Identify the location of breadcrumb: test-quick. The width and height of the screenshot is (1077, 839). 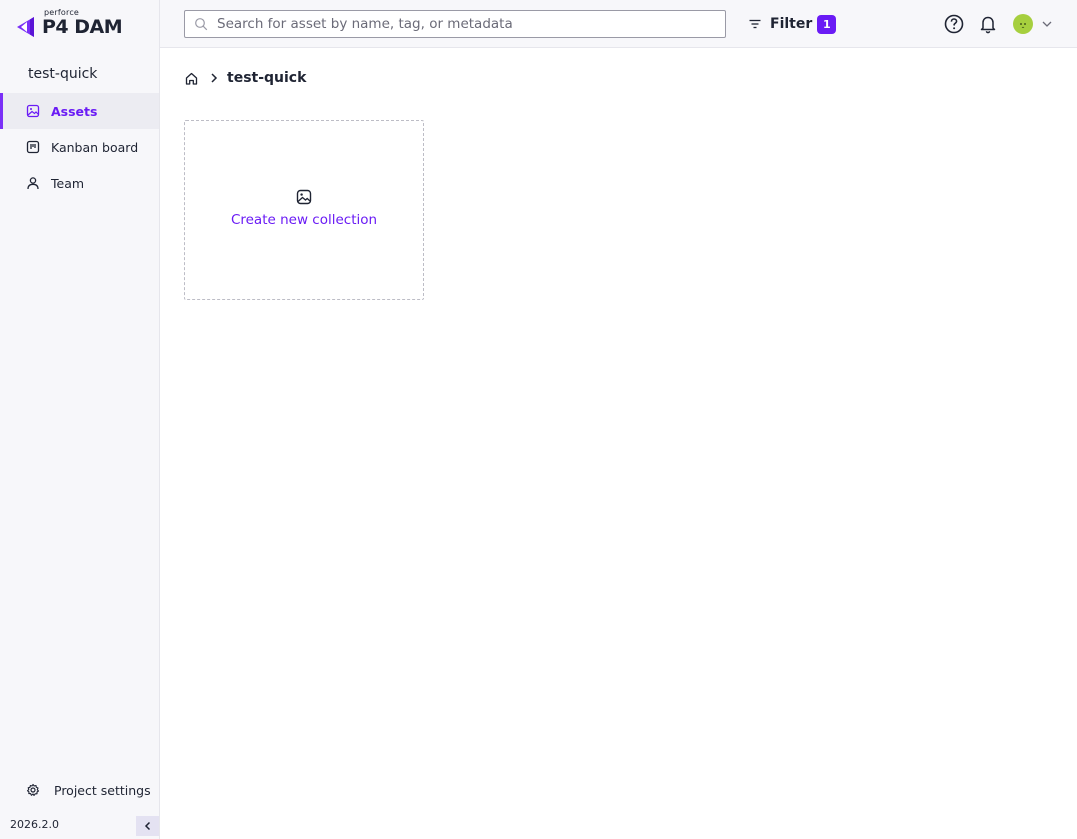
(245, 78).